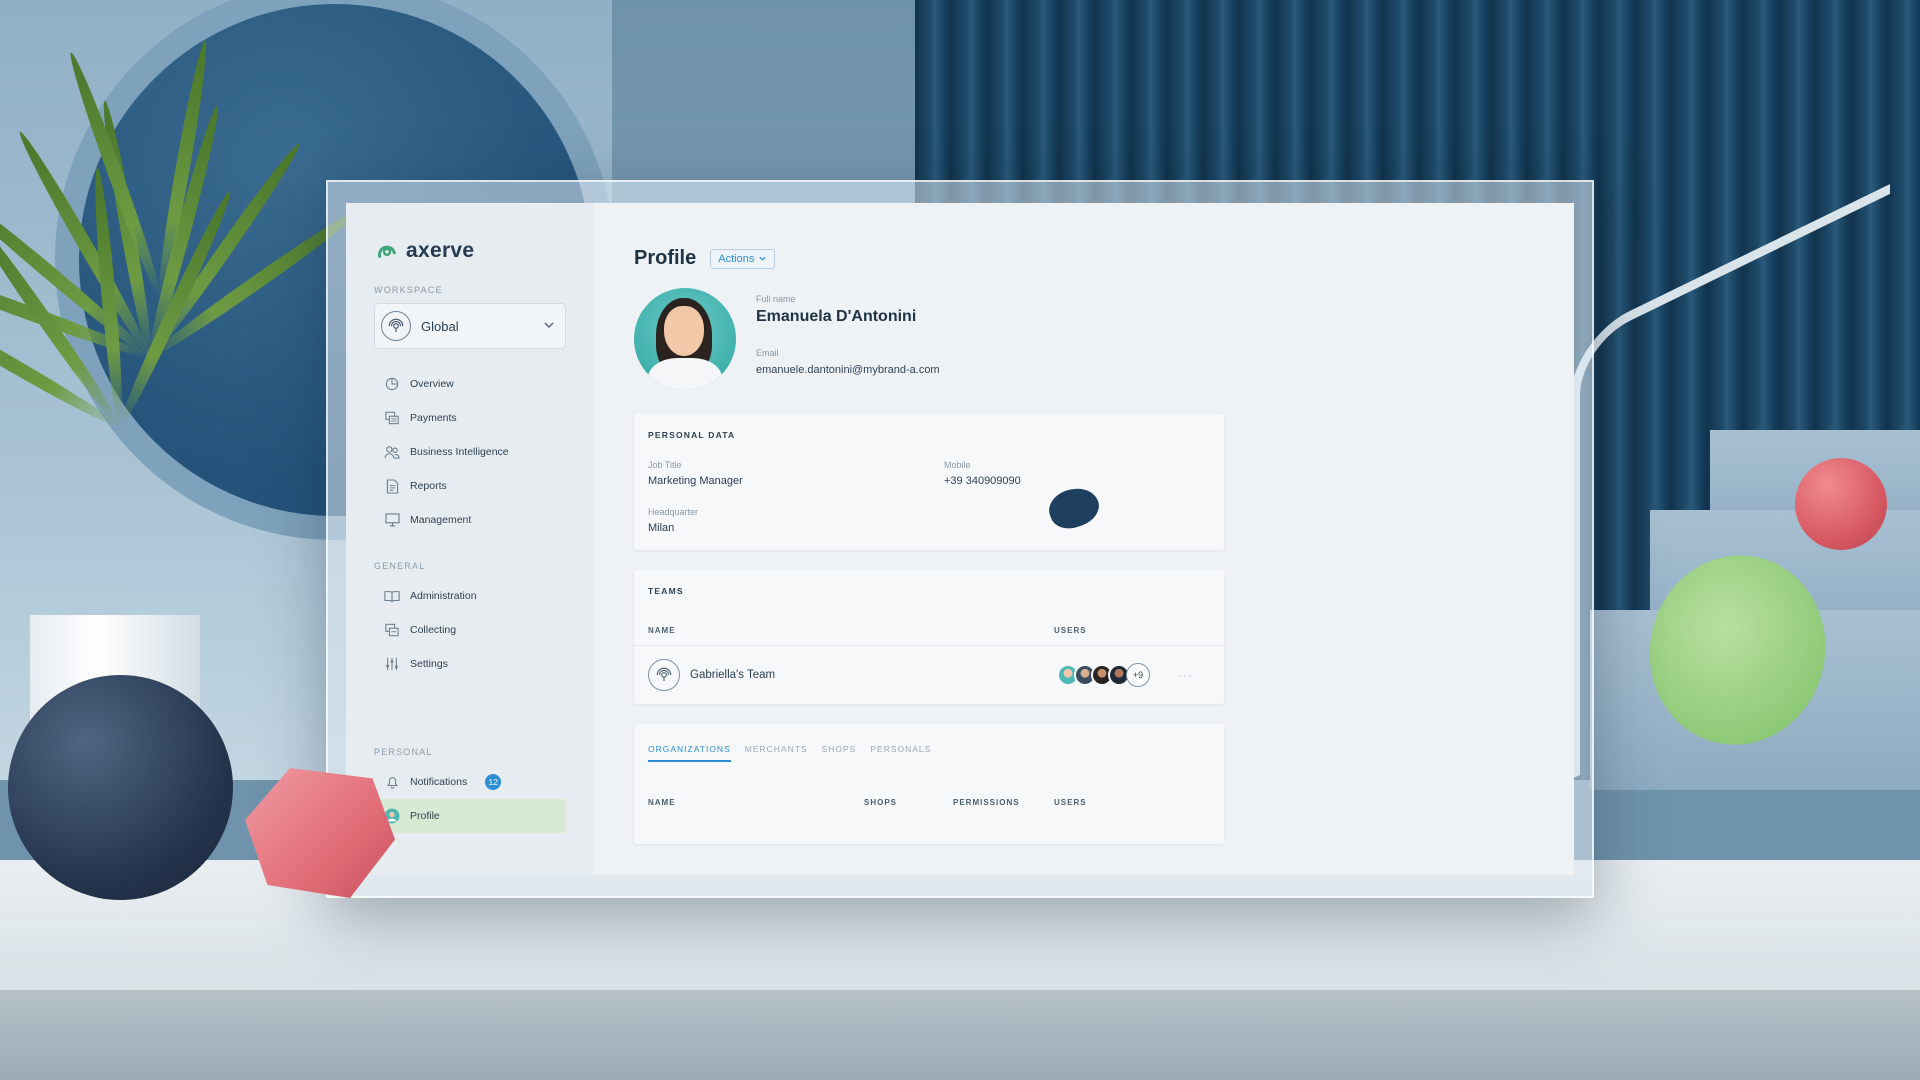  Describe the element at coordinates (470, 782) in the screenshot. I see `sidebar-item-notifications: Notifications 12` at that location.